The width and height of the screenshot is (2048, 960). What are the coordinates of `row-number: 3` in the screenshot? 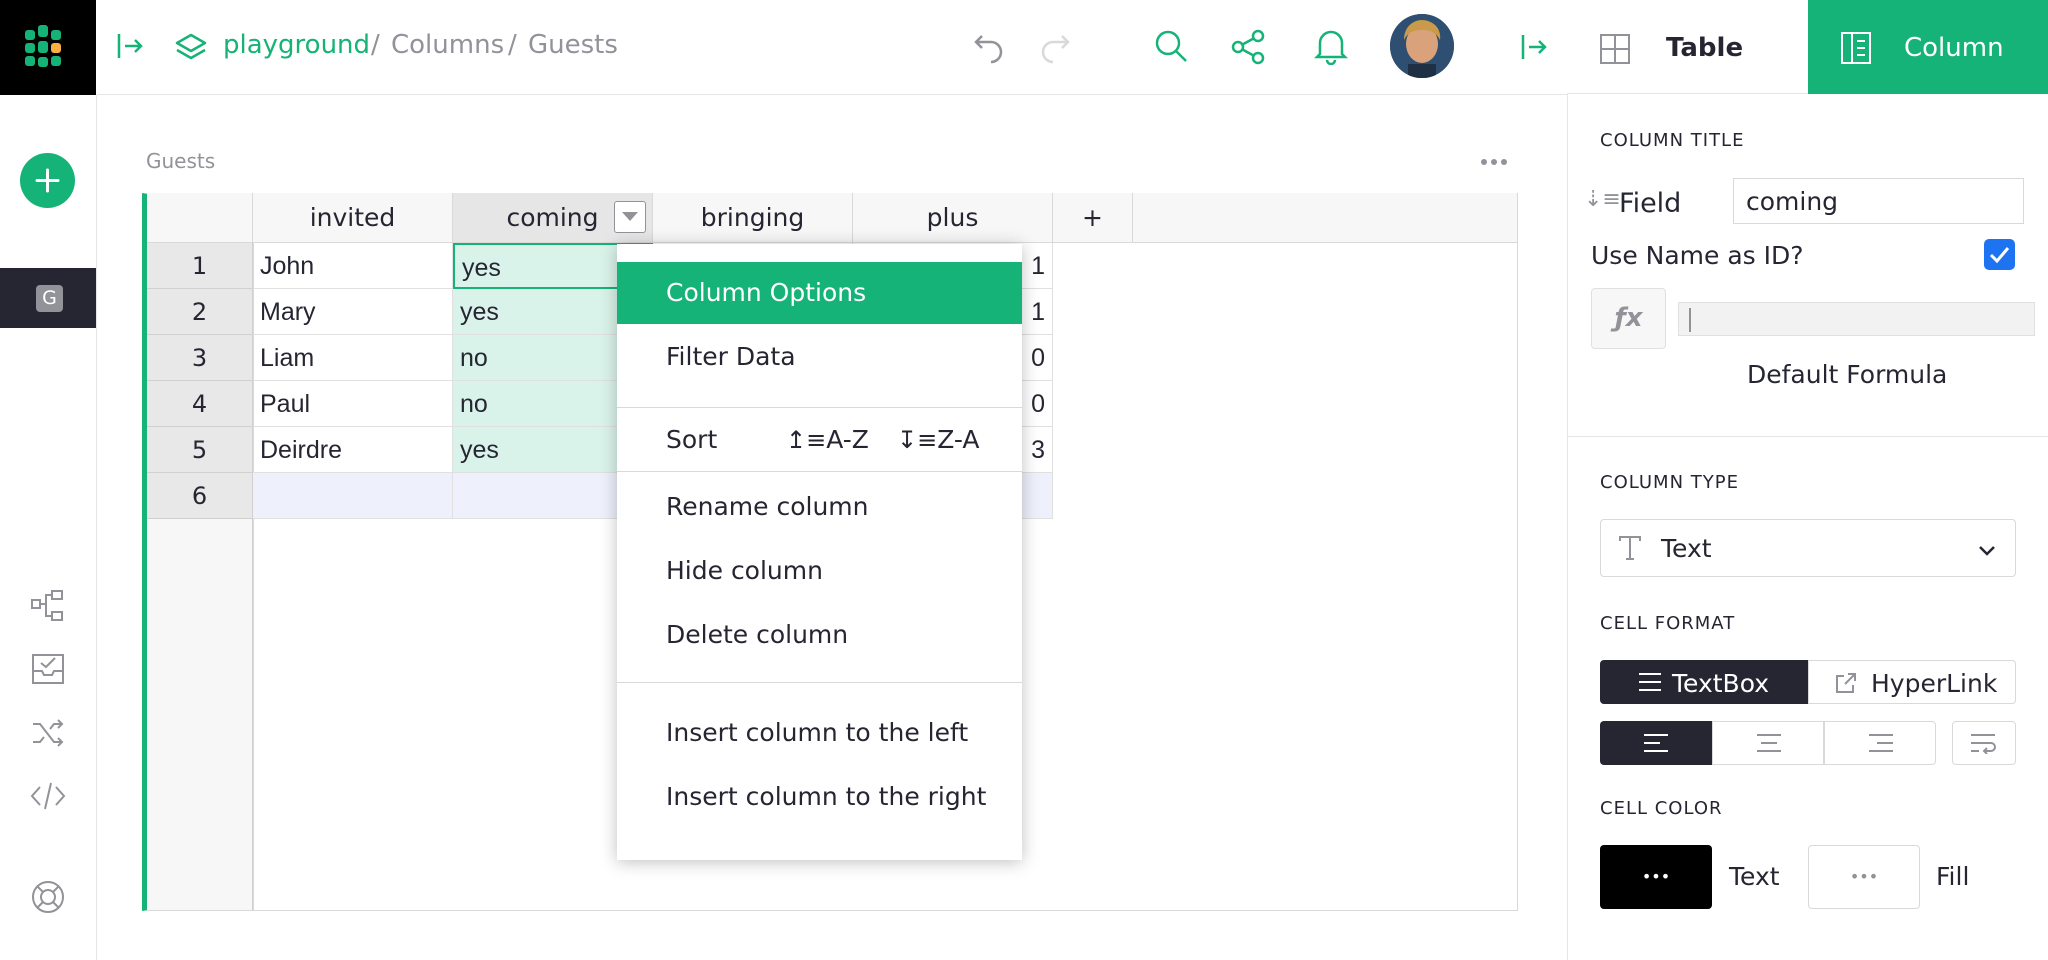 It's located at (200, 358).